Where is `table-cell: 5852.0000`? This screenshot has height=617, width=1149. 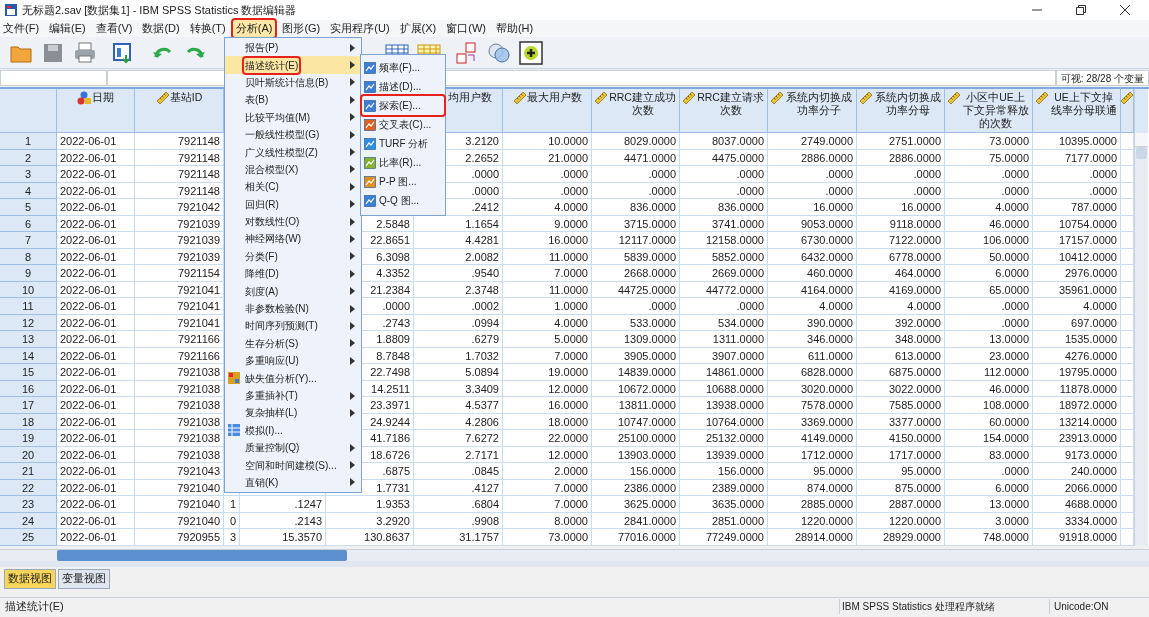
table-cell: 5852.0000 is located at coordinates (724, 256).